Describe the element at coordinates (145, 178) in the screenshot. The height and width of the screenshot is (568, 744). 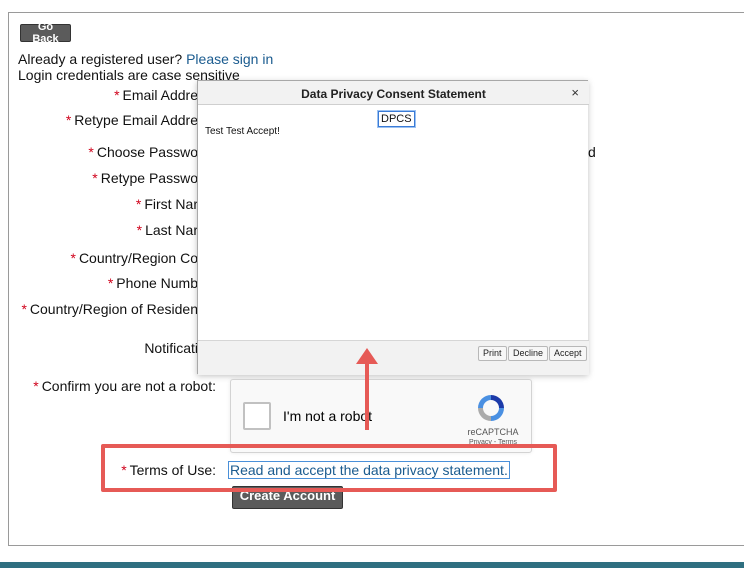
I see `retype-password-label: * Retype Passwo` at that location.